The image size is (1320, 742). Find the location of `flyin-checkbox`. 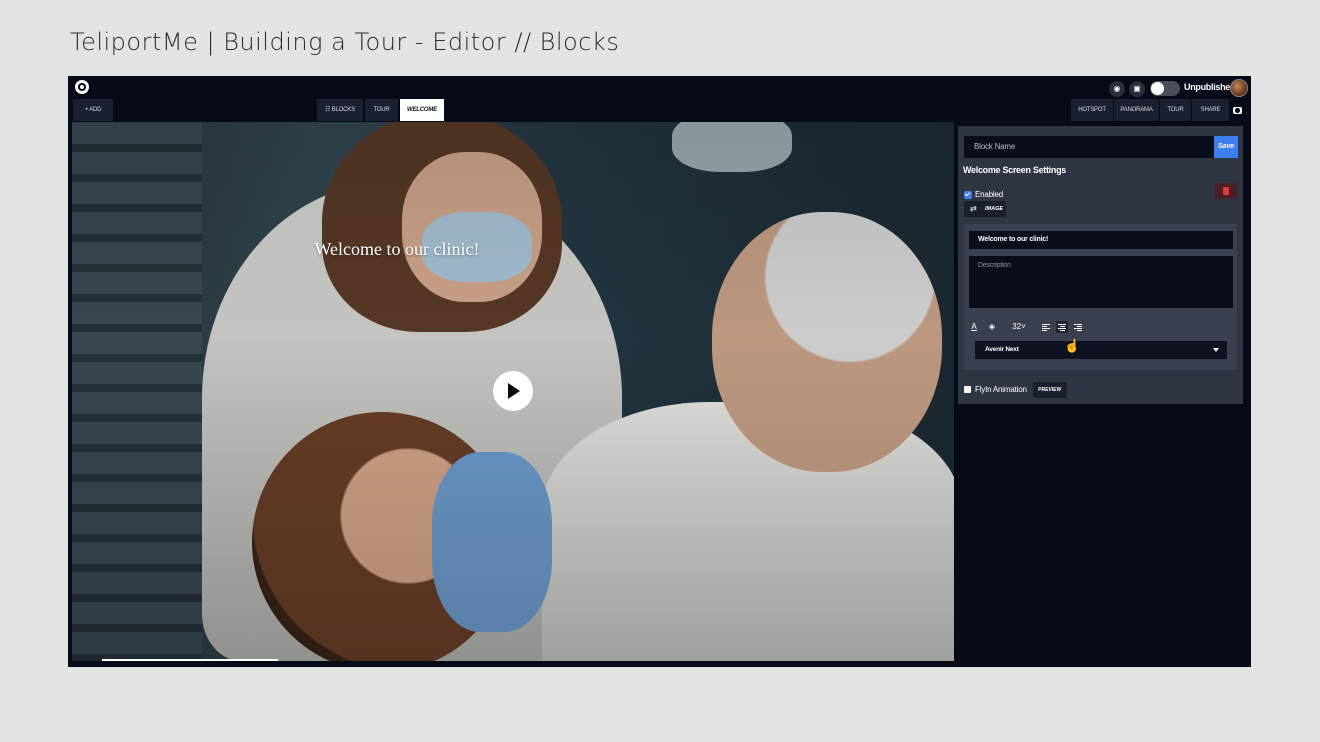

flyin-checkbox is located at coordinates (967, 390).